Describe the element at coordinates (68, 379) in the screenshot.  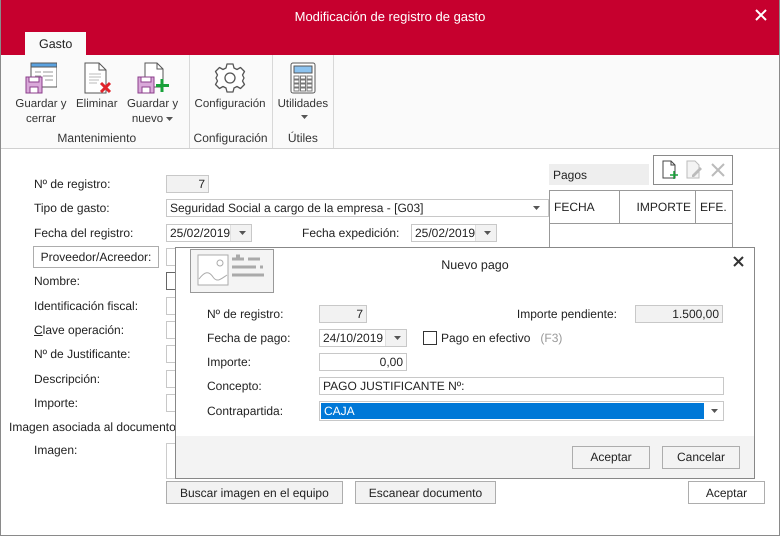
I see `field-label: Descripción:` at that location.